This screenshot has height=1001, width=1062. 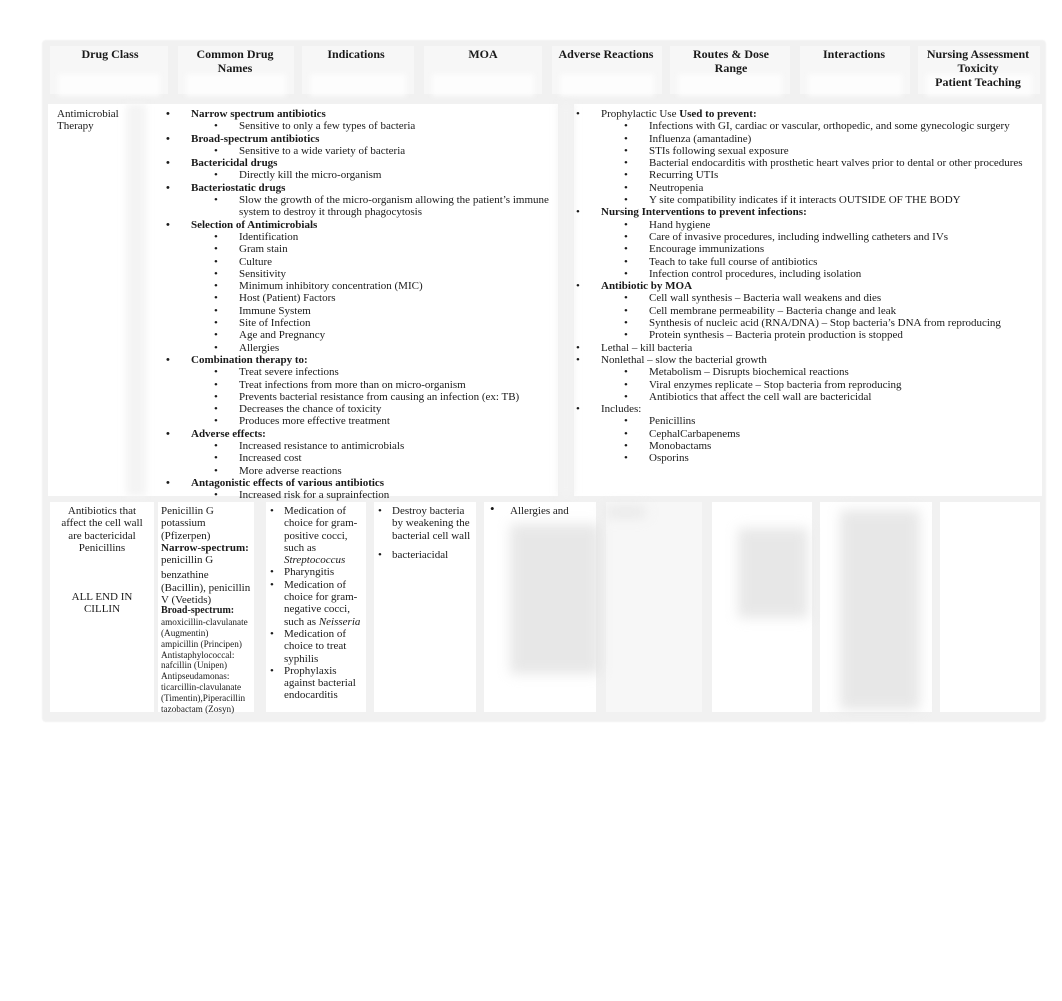 I want to click on header-drug-class: Drug Class, so click(x=110, y=54).